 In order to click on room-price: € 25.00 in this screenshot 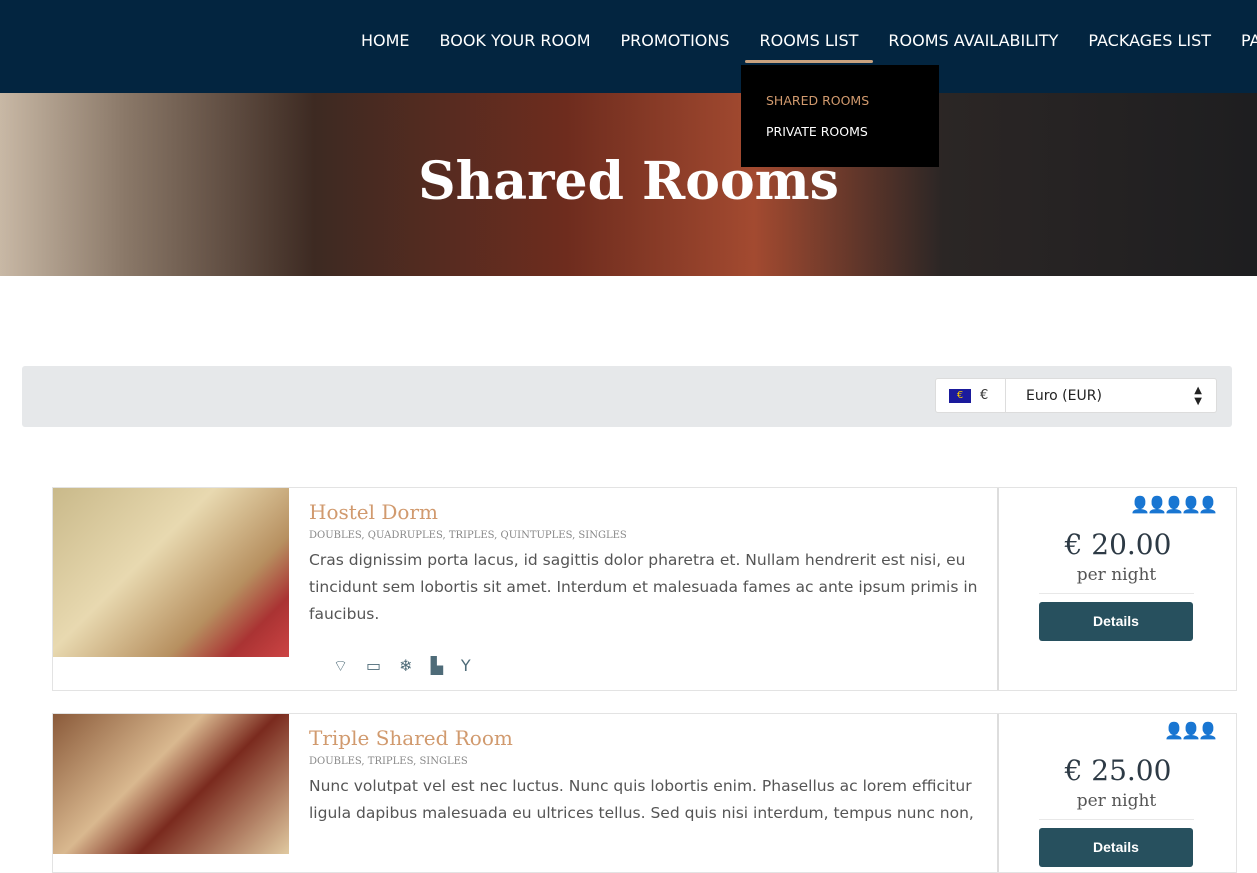, I will do `click(1118, 770)`.